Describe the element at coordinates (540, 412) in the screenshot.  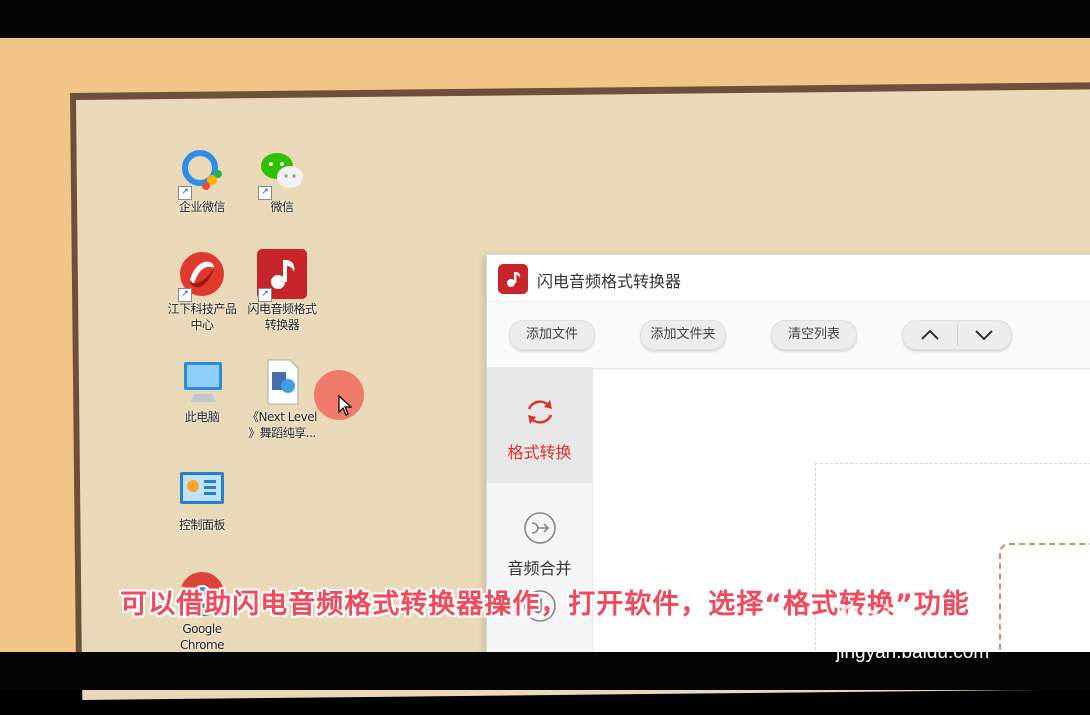
I see `refresh-icon` at that location.